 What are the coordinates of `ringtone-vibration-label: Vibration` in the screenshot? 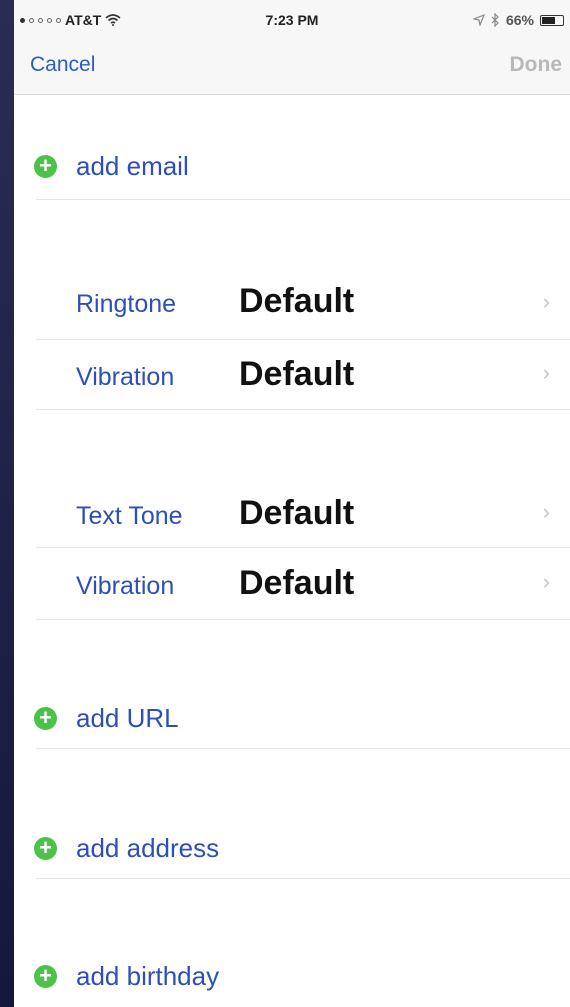 It's located at (125, 377).